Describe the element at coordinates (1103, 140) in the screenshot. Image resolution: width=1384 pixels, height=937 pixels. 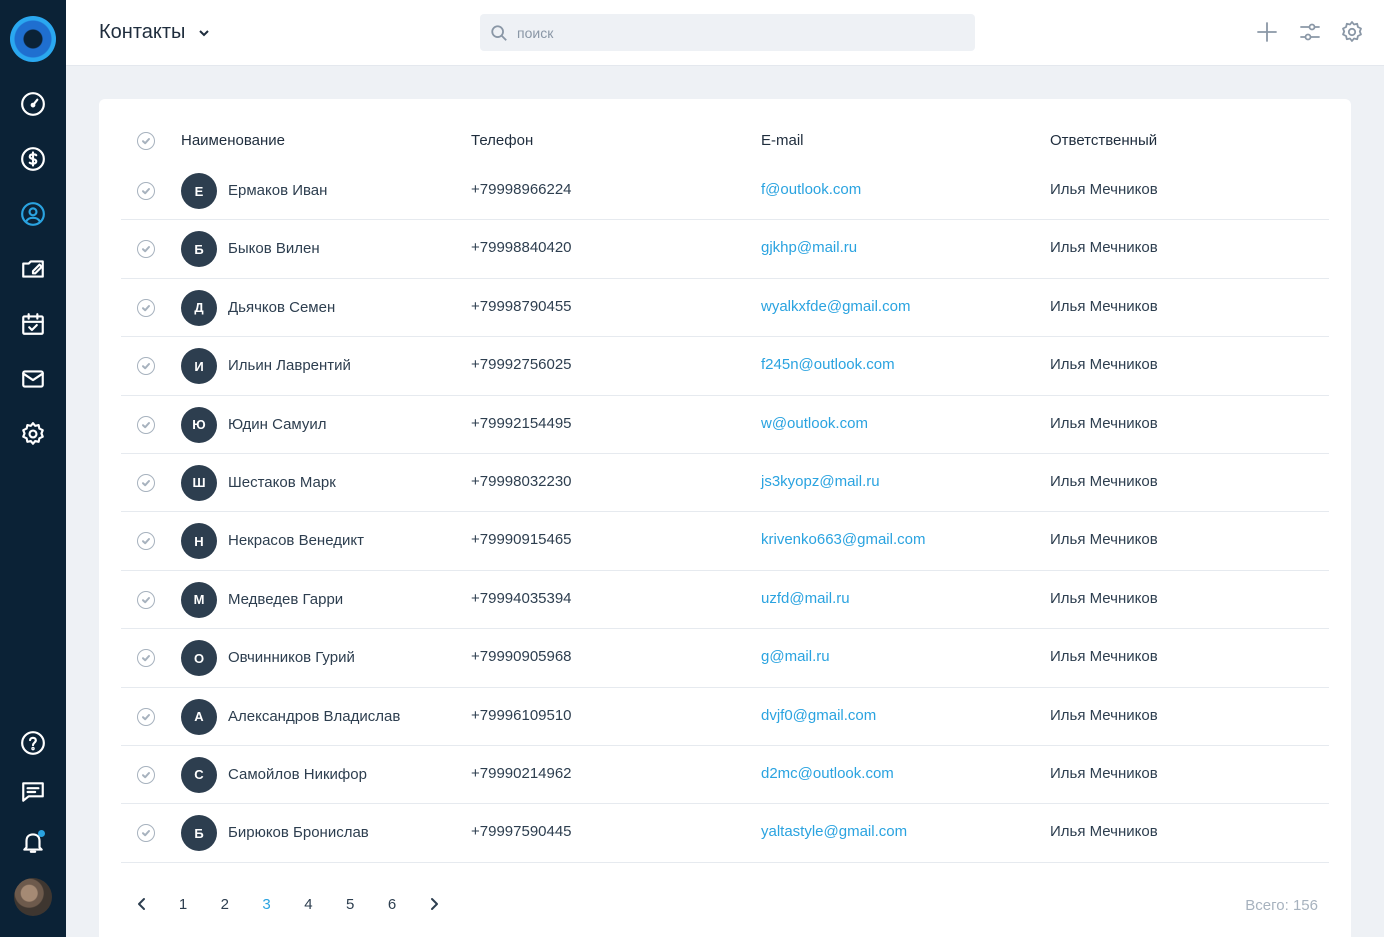
I see `column-header-owner: Ответственный` at that location.